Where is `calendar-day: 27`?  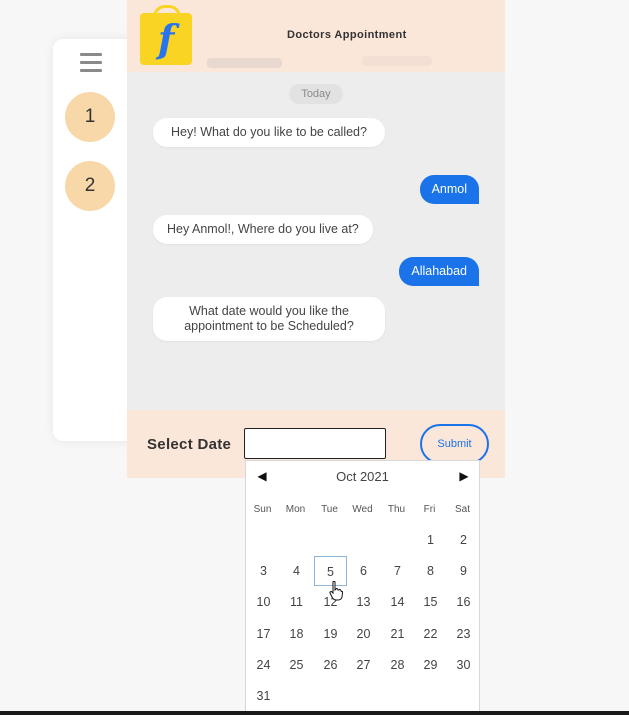
calendar-day: 27 is located at coordinates (363, 665).